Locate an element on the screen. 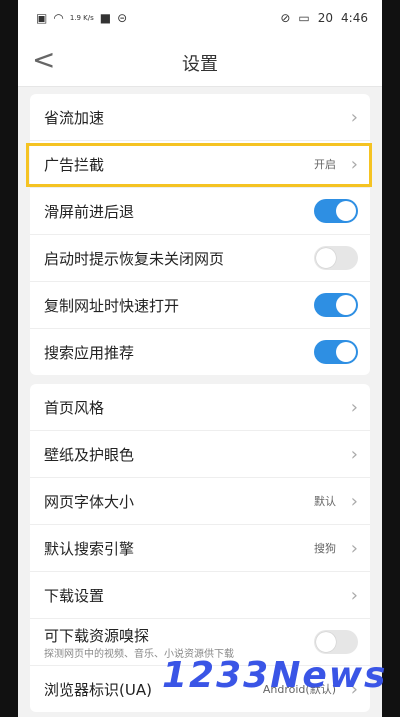 The width and height of the screenshot is (400, 717). search-icon: ⊝ is located at coordinates (122, 18).